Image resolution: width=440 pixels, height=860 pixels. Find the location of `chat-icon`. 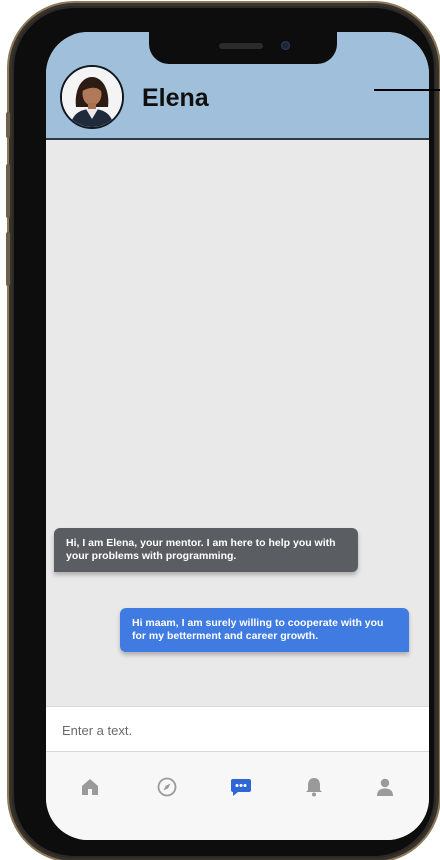

chat-icon is located at coordinates (241, 787).